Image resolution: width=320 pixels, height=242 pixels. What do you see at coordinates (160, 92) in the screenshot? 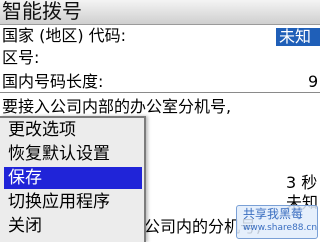
I see `divider` at bounding box center [160, 92].